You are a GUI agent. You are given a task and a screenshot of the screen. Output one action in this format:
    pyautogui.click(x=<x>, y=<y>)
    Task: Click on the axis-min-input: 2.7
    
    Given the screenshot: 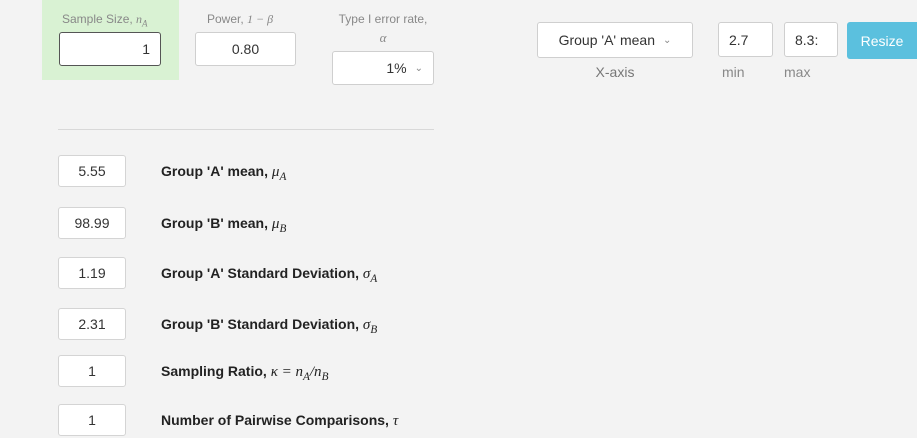 What is the action you would take?
    pyautogui.click(x=745, y=39)
    